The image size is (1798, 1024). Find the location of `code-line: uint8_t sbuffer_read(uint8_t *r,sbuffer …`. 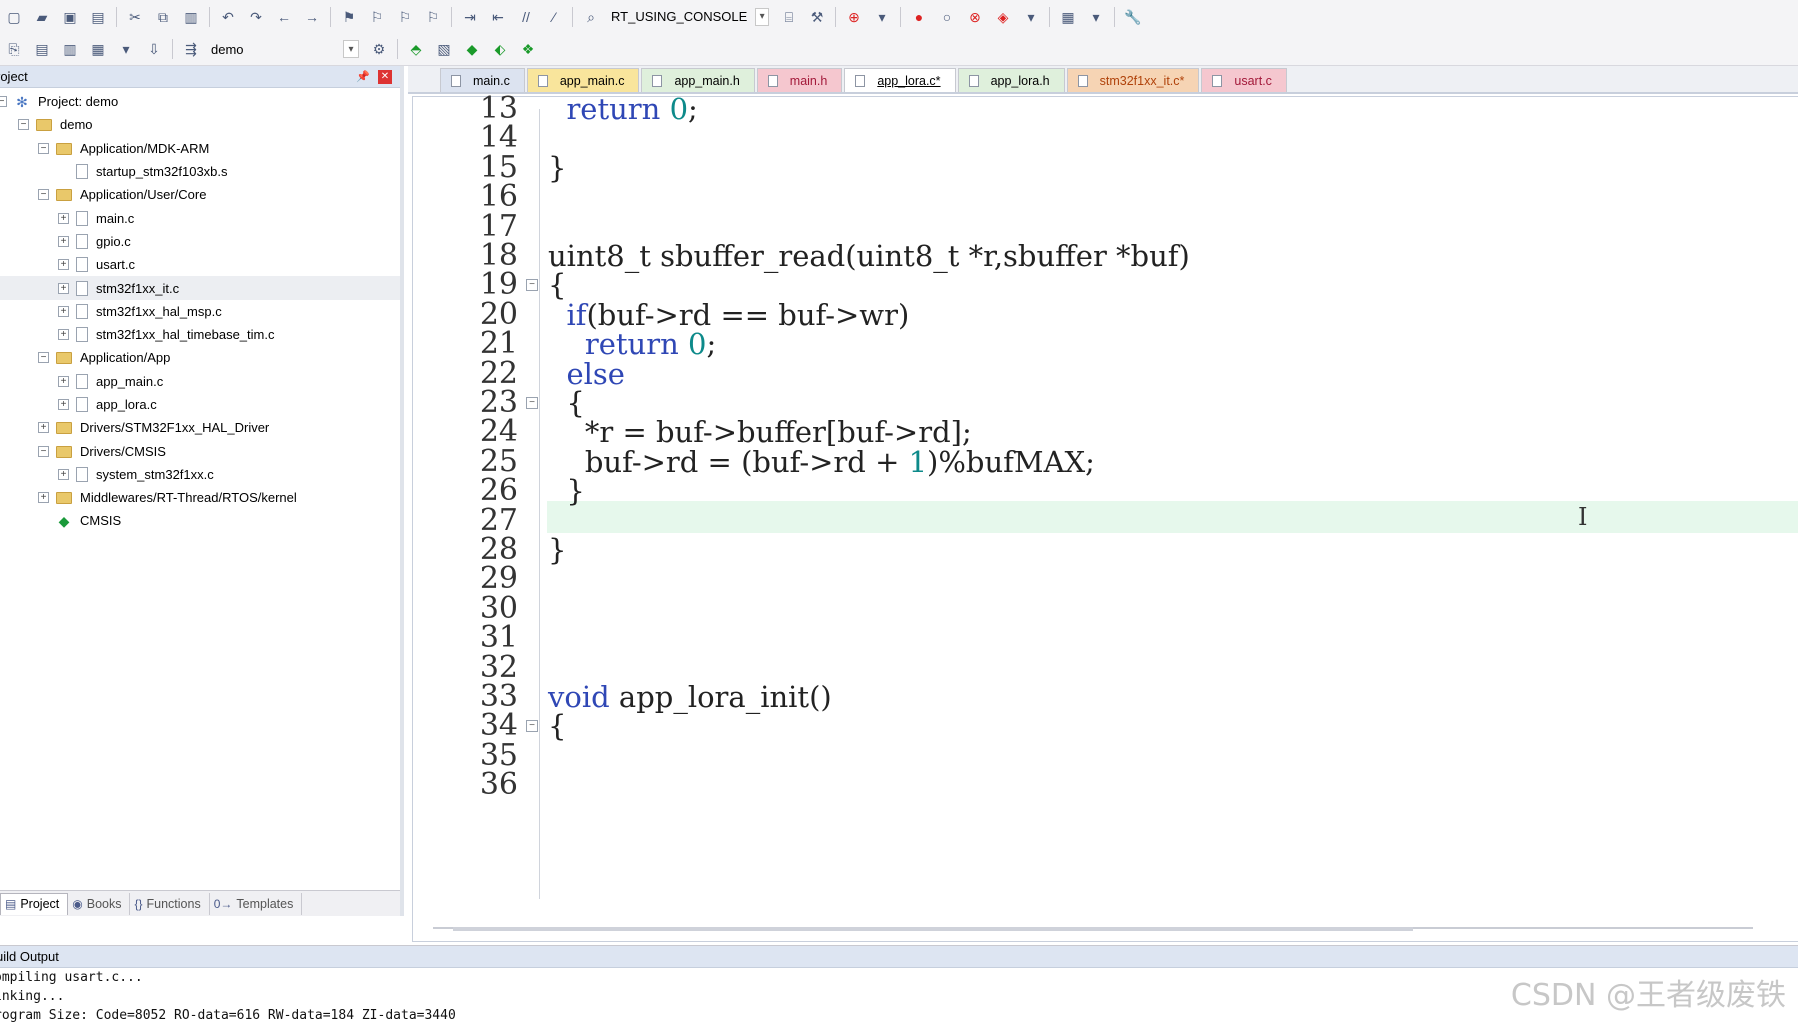

code-line: uint8_t sbuffer_read(uint8_t *r,sbuffer … is located at coordinates (869, 256).